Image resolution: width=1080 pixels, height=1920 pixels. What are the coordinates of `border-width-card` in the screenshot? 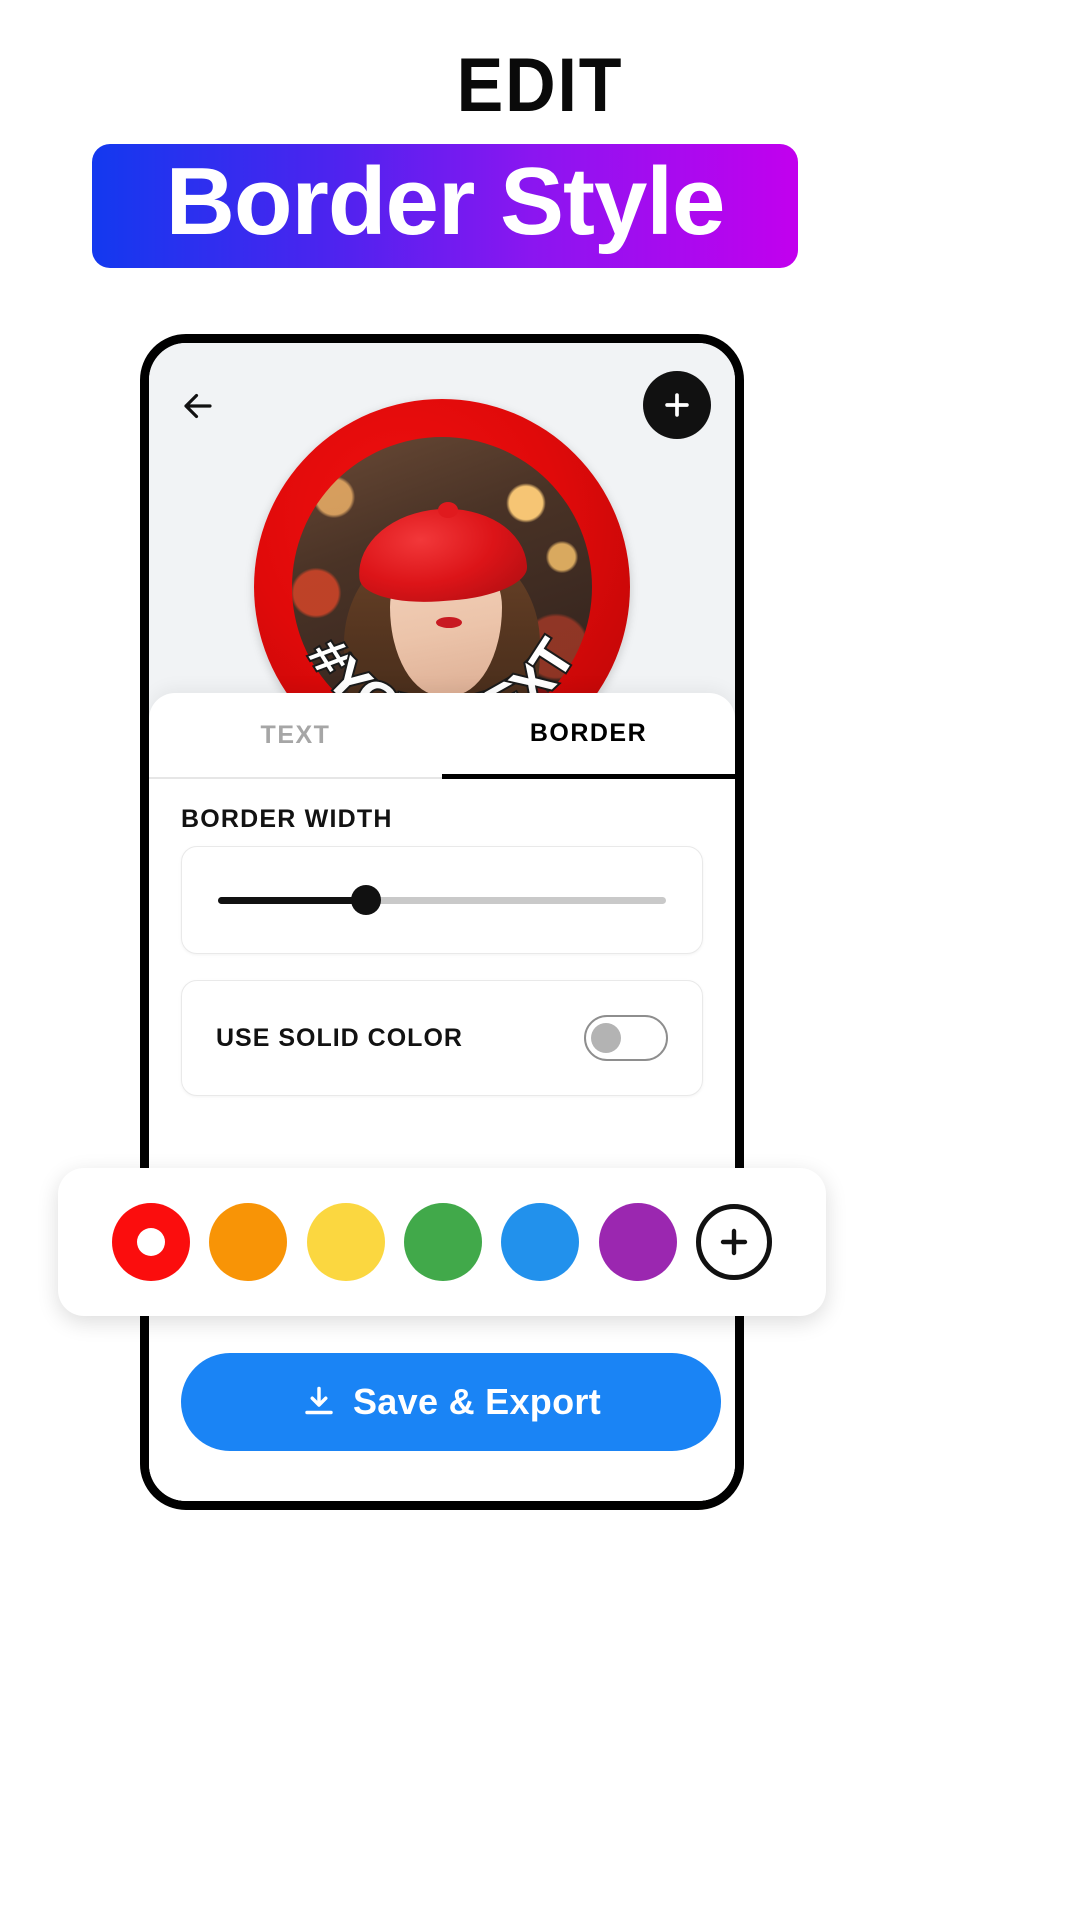 It's located at (442, 900).